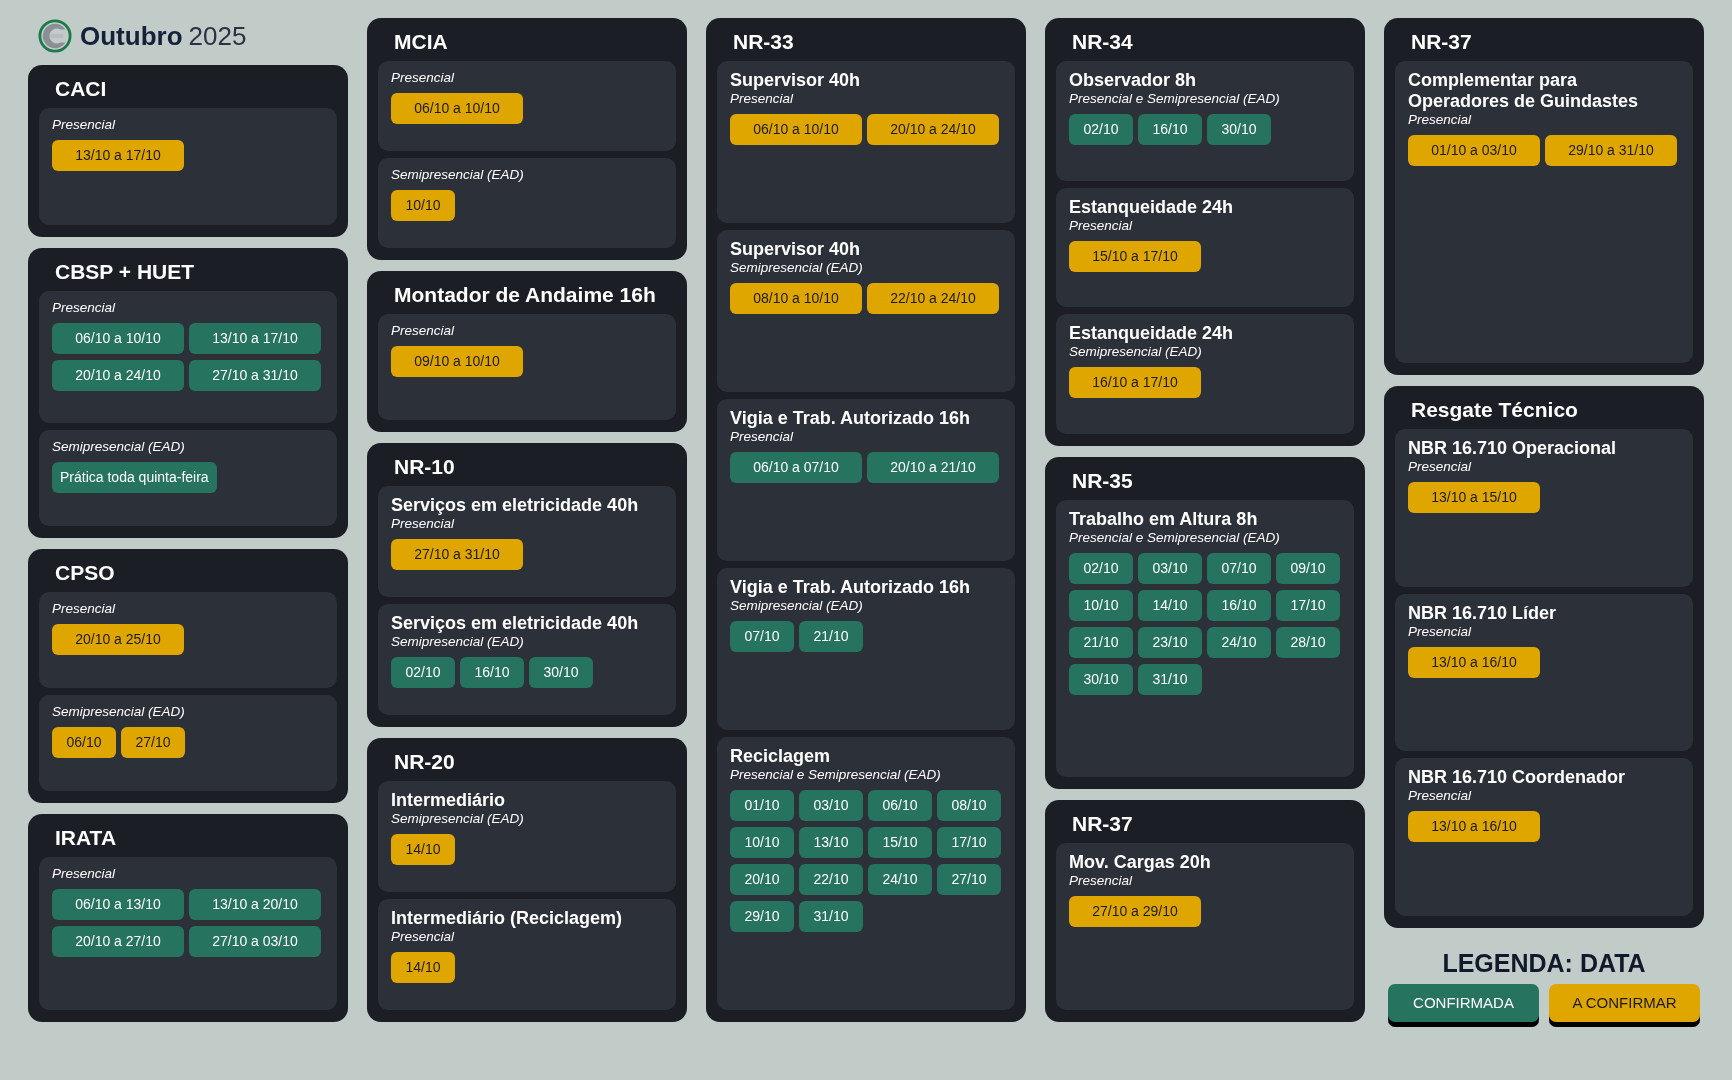 This screenshot has height=1080, width=1732. I want to click on date-chip: 20/10, so click(762, 879).